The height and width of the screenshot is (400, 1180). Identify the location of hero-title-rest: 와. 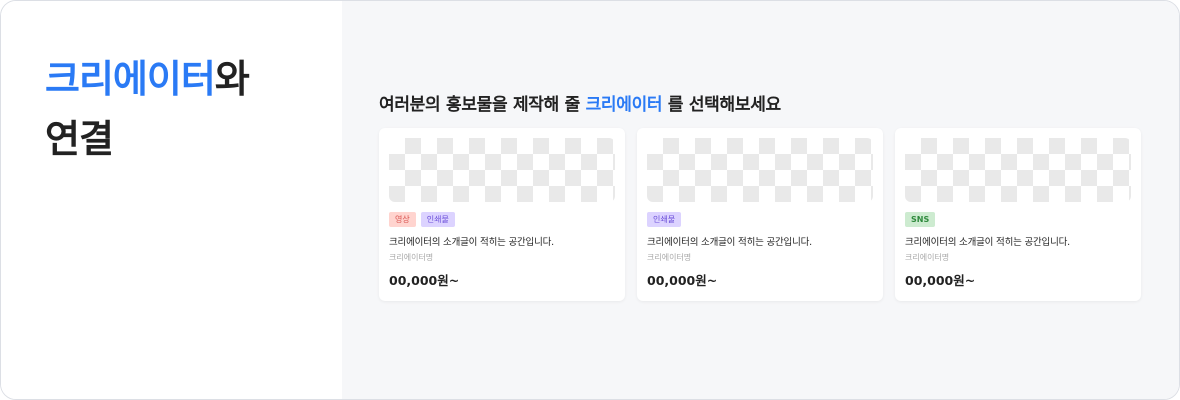
(232, 79).